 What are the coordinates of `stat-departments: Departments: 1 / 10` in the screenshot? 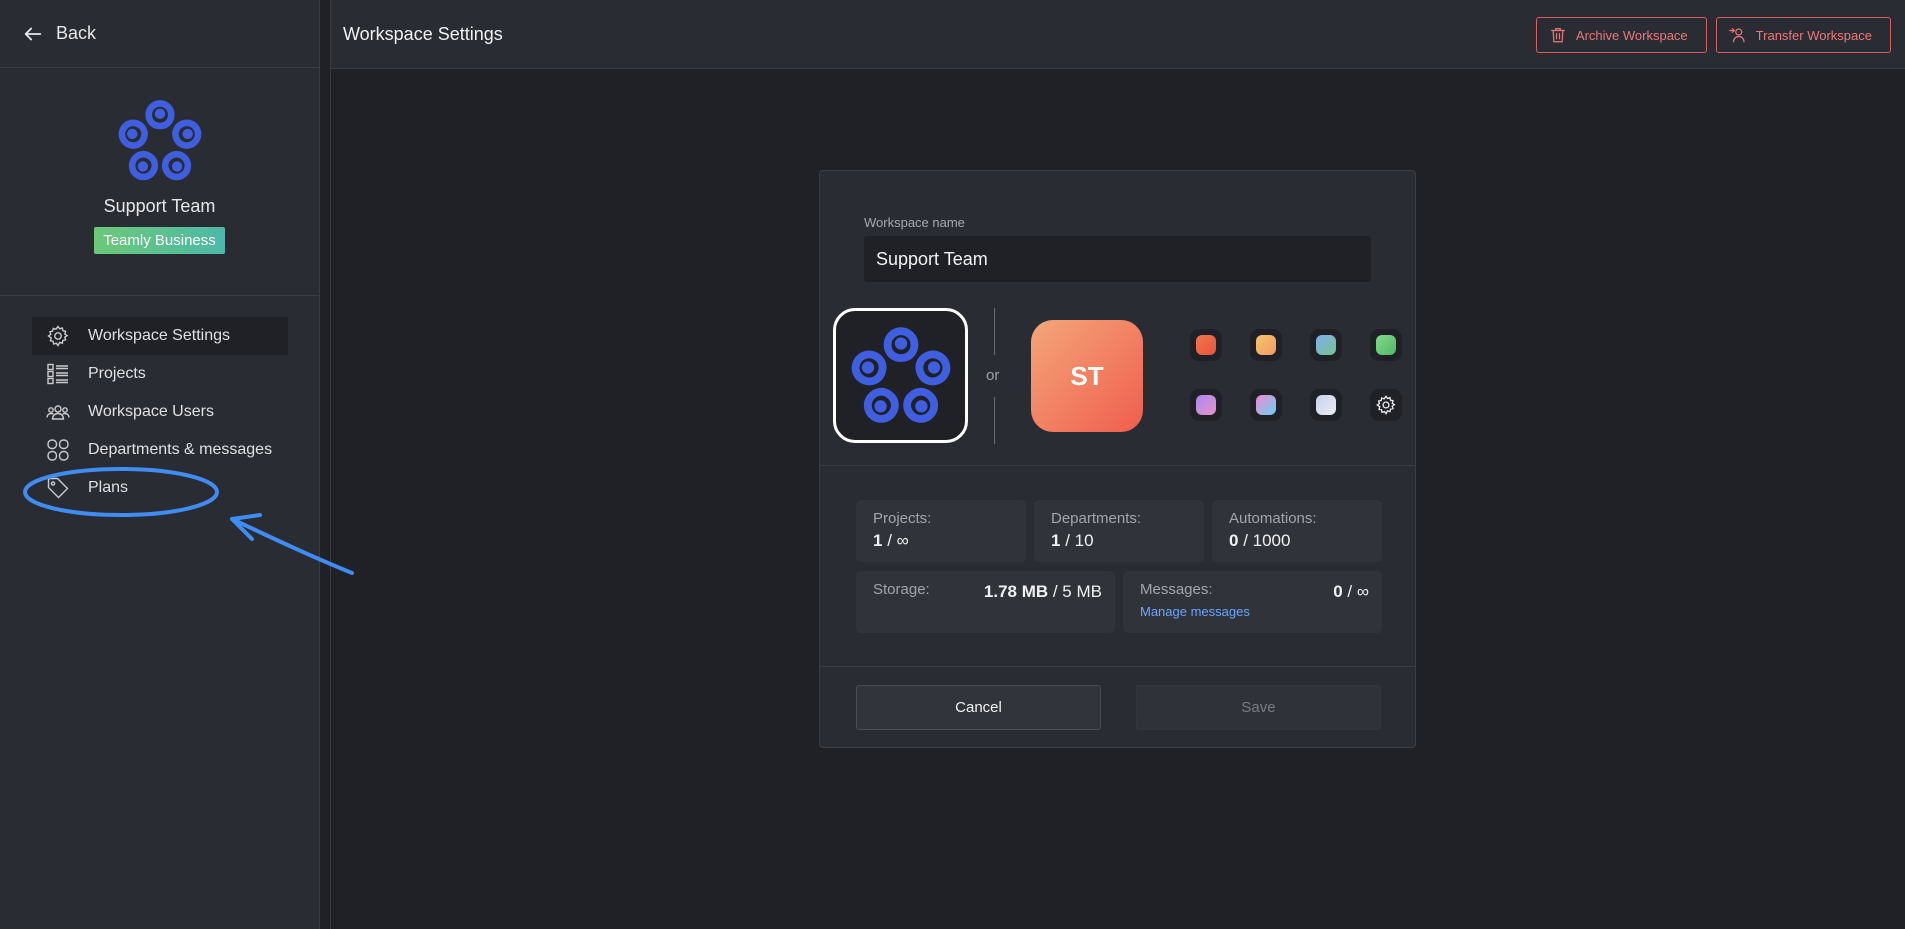 It's located at (1119, 531).